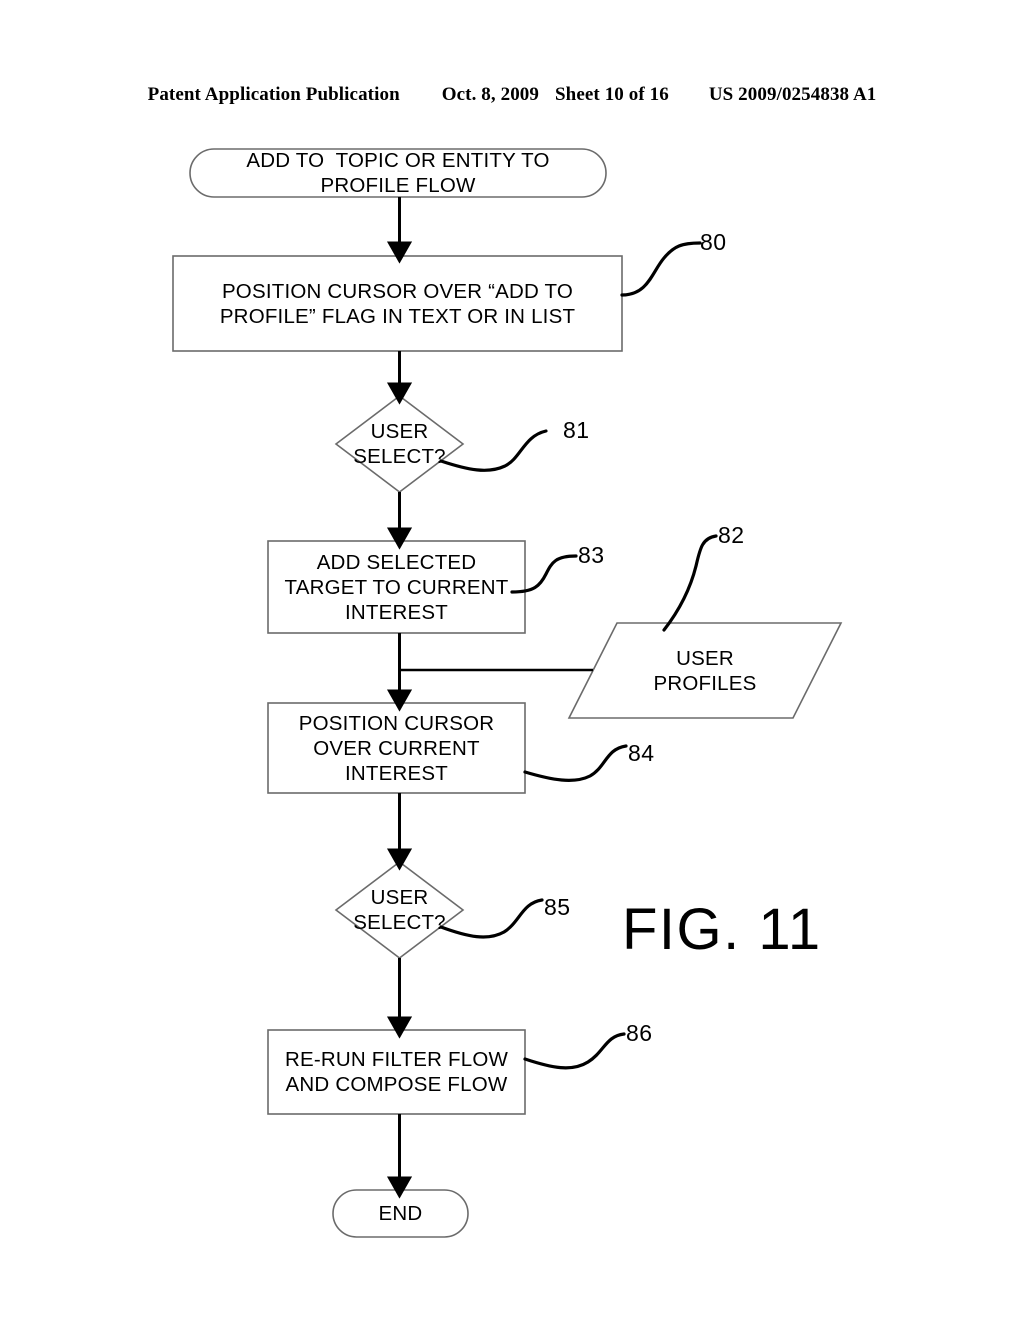 This screenshot has height=1320, width=1024. What do you see at coordinates (713, 242) in the screenshot?
I see `reference-number-80: 80` at bounding box center [713, 242].